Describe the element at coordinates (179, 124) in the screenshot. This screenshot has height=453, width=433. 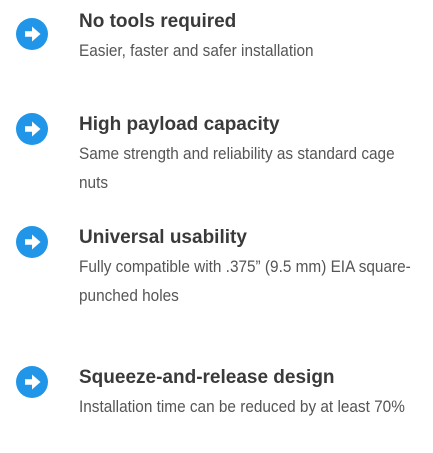
I see `feature-title: High payload capacity` at that location.